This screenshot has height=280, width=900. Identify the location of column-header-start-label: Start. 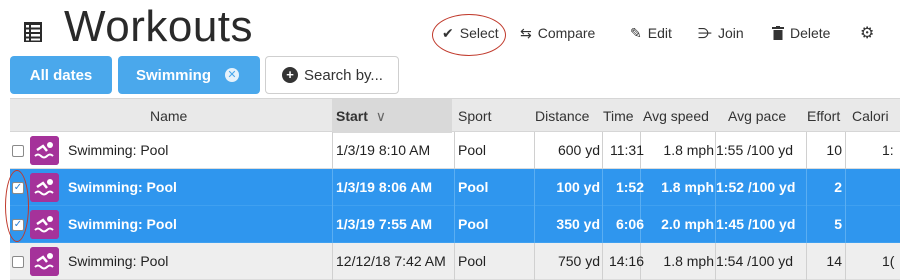
(352, 116).